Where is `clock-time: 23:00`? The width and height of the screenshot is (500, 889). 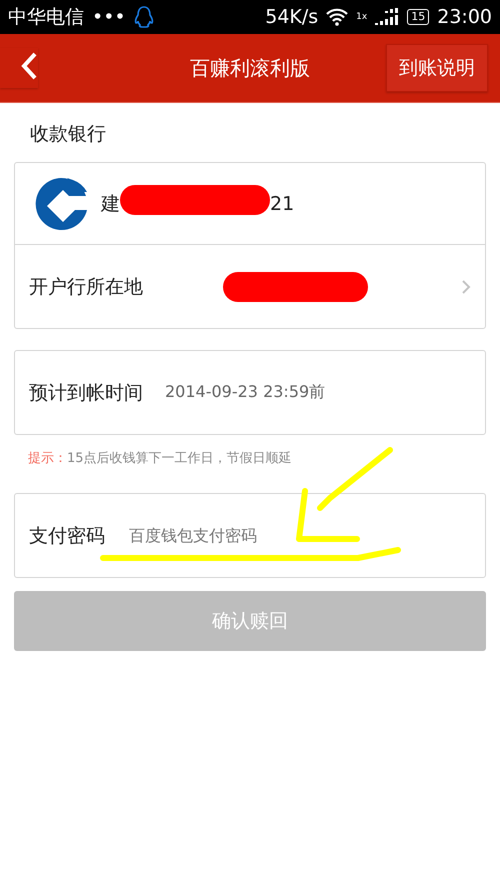
clock-time: 23:00 is located at coordinates (464, 17).